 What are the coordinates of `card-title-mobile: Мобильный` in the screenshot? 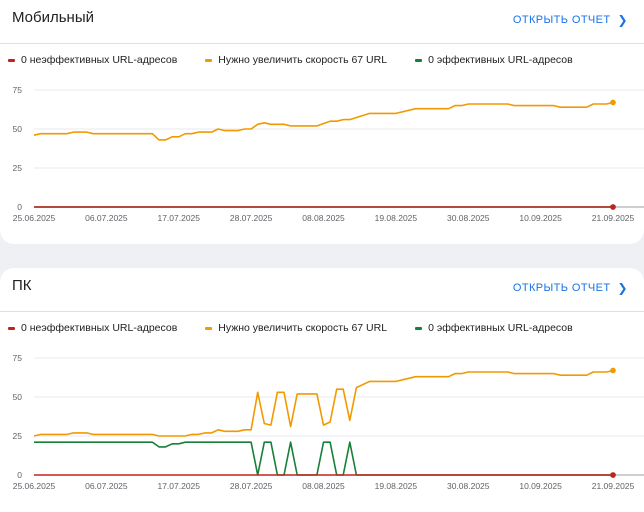 It's located at (53, 17).